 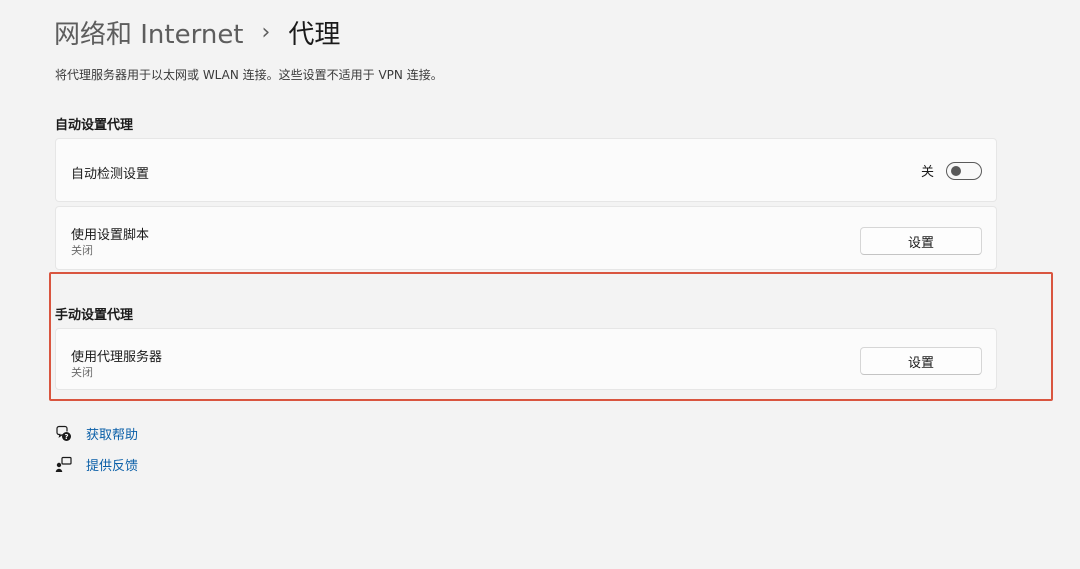 What do you see at coordinates (526, 170) in the screenshot?
I see `auto-detect-settings-card: 自动检测设置 关` at bounding box center [526, 170].